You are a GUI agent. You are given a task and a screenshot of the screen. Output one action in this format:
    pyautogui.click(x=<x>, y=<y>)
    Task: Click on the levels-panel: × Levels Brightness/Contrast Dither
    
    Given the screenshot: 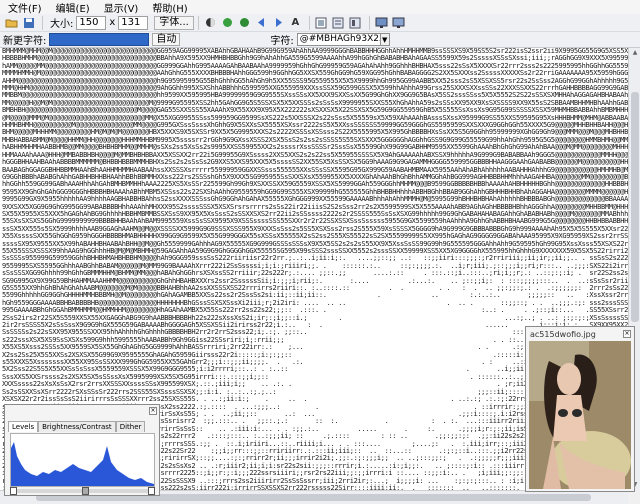 What is the action you would take?
    pyautogui.click(x=82, y=450)
    